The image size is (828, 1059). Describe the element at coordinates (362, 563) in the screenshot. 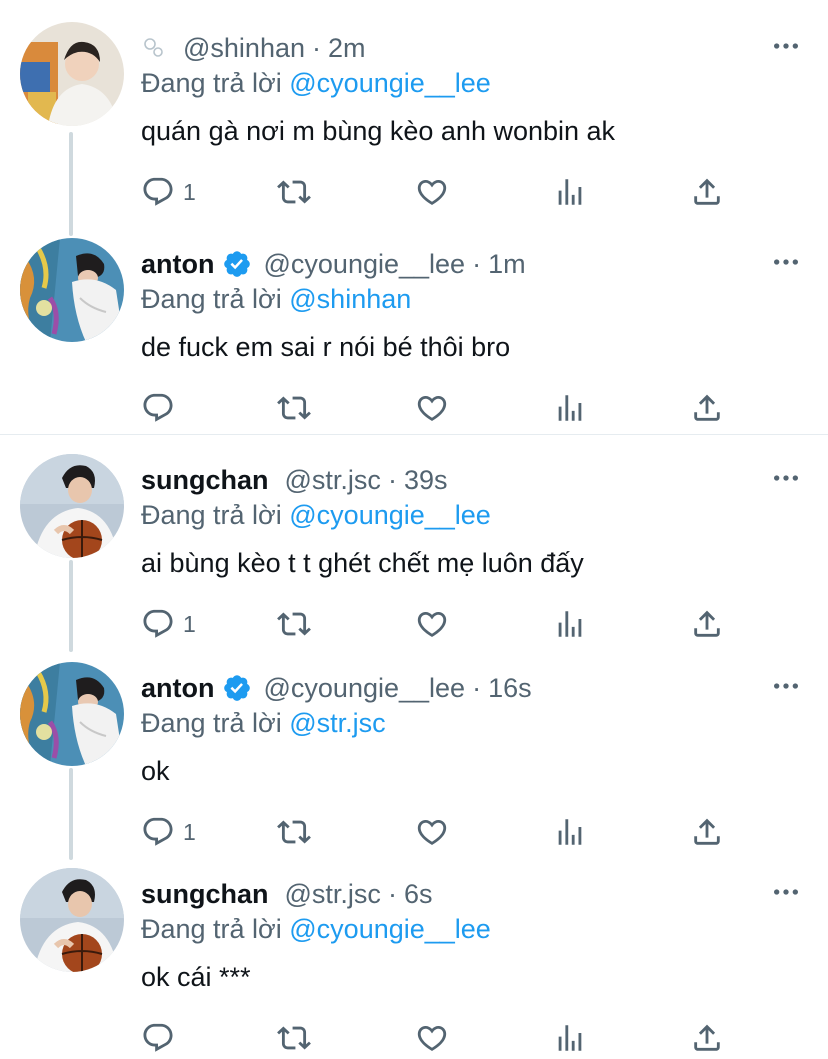

I see `tweet-text: ai bùng kèo t t ghét chết mẹ luôn đấy` at that location.